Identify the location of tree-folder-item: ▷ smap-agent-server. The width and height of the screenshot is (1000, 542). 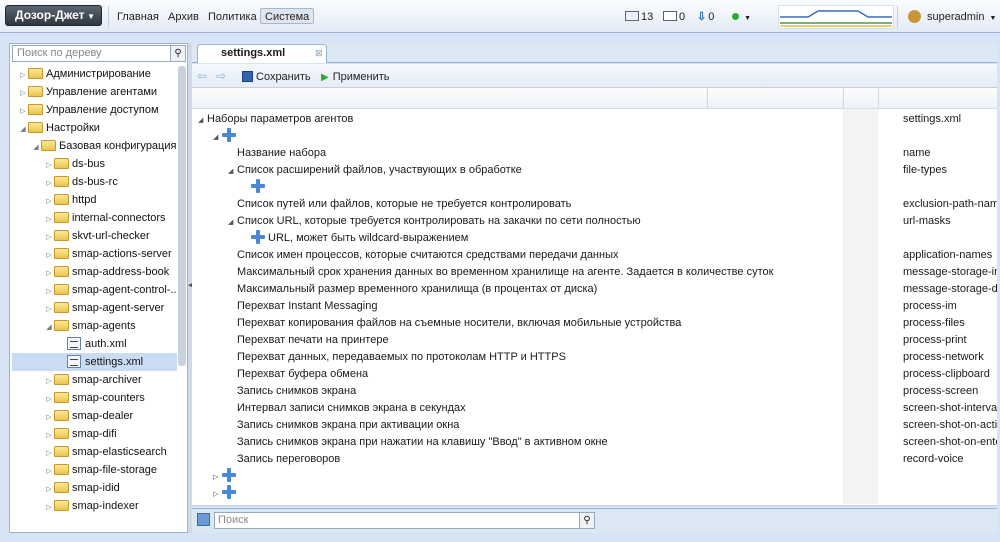
(94, 308).